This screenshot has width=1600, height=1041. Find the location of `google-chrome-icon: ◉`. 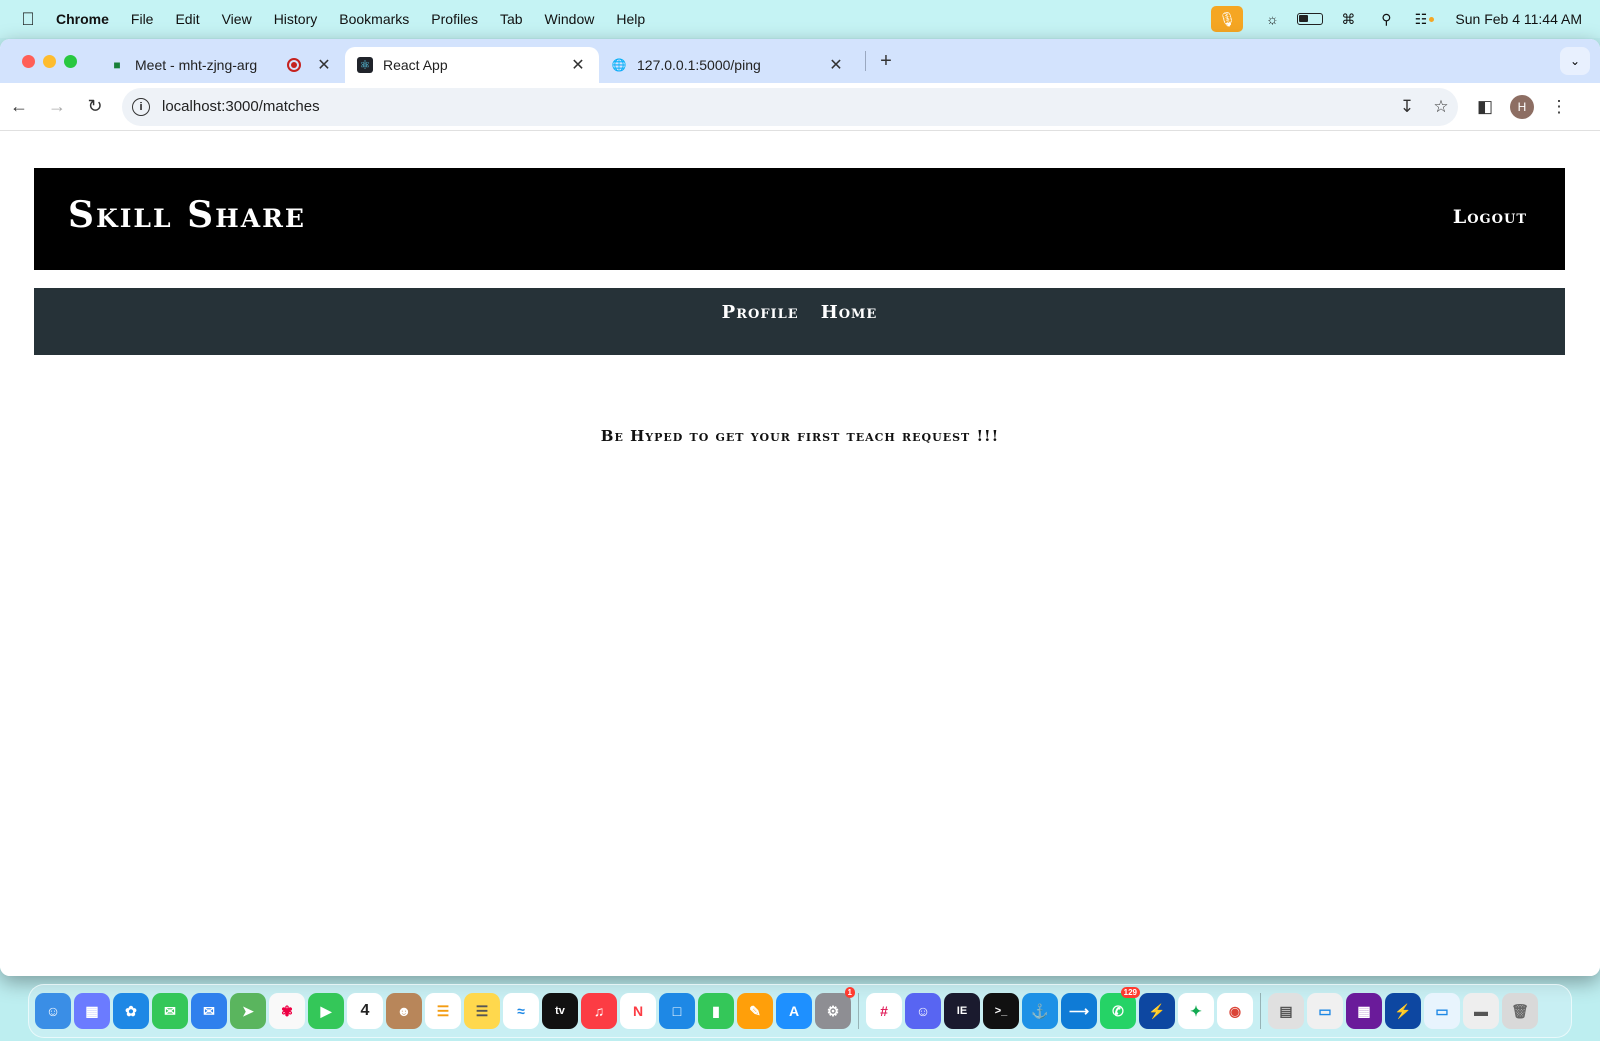

google-chrome-icon: ◉ is located at coordinates (1235, 1011).